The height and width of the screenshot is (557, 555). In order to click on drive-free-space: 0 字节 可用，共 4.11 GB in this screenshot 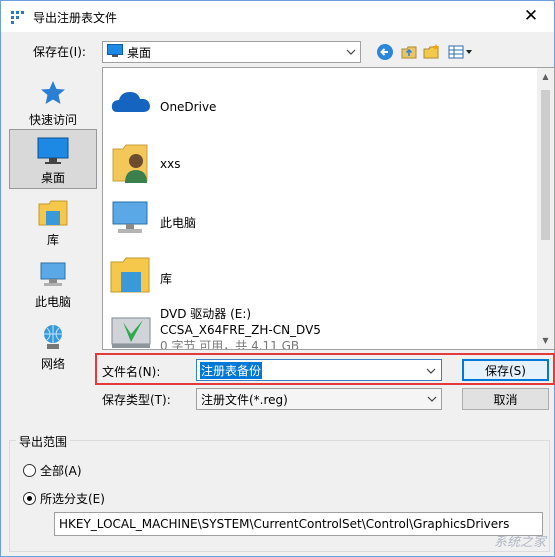, I will do `click(230, 344)`.